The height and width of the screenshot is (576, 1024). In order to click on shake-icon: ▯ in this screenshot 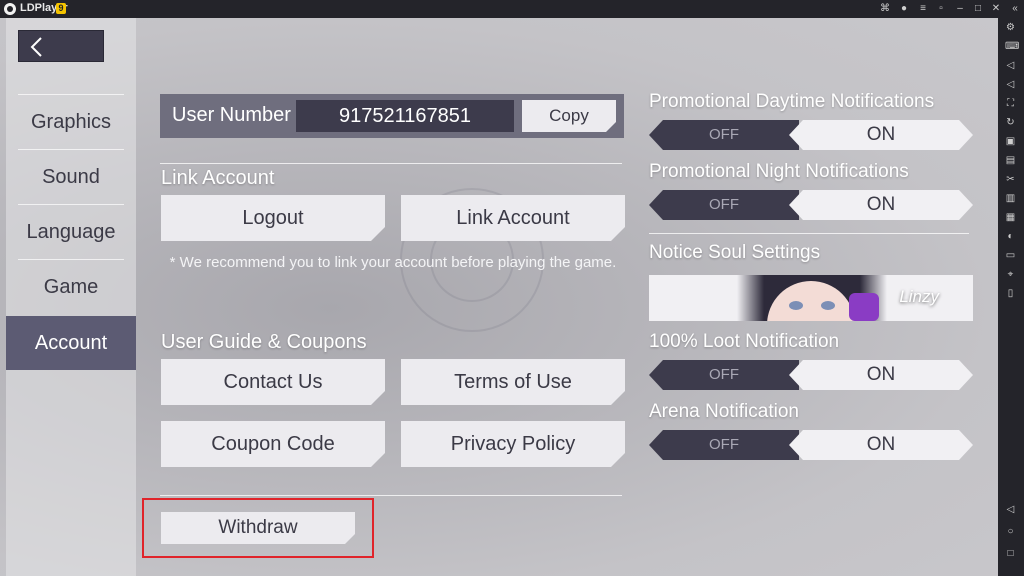, I will do `click(1010, 293)`.